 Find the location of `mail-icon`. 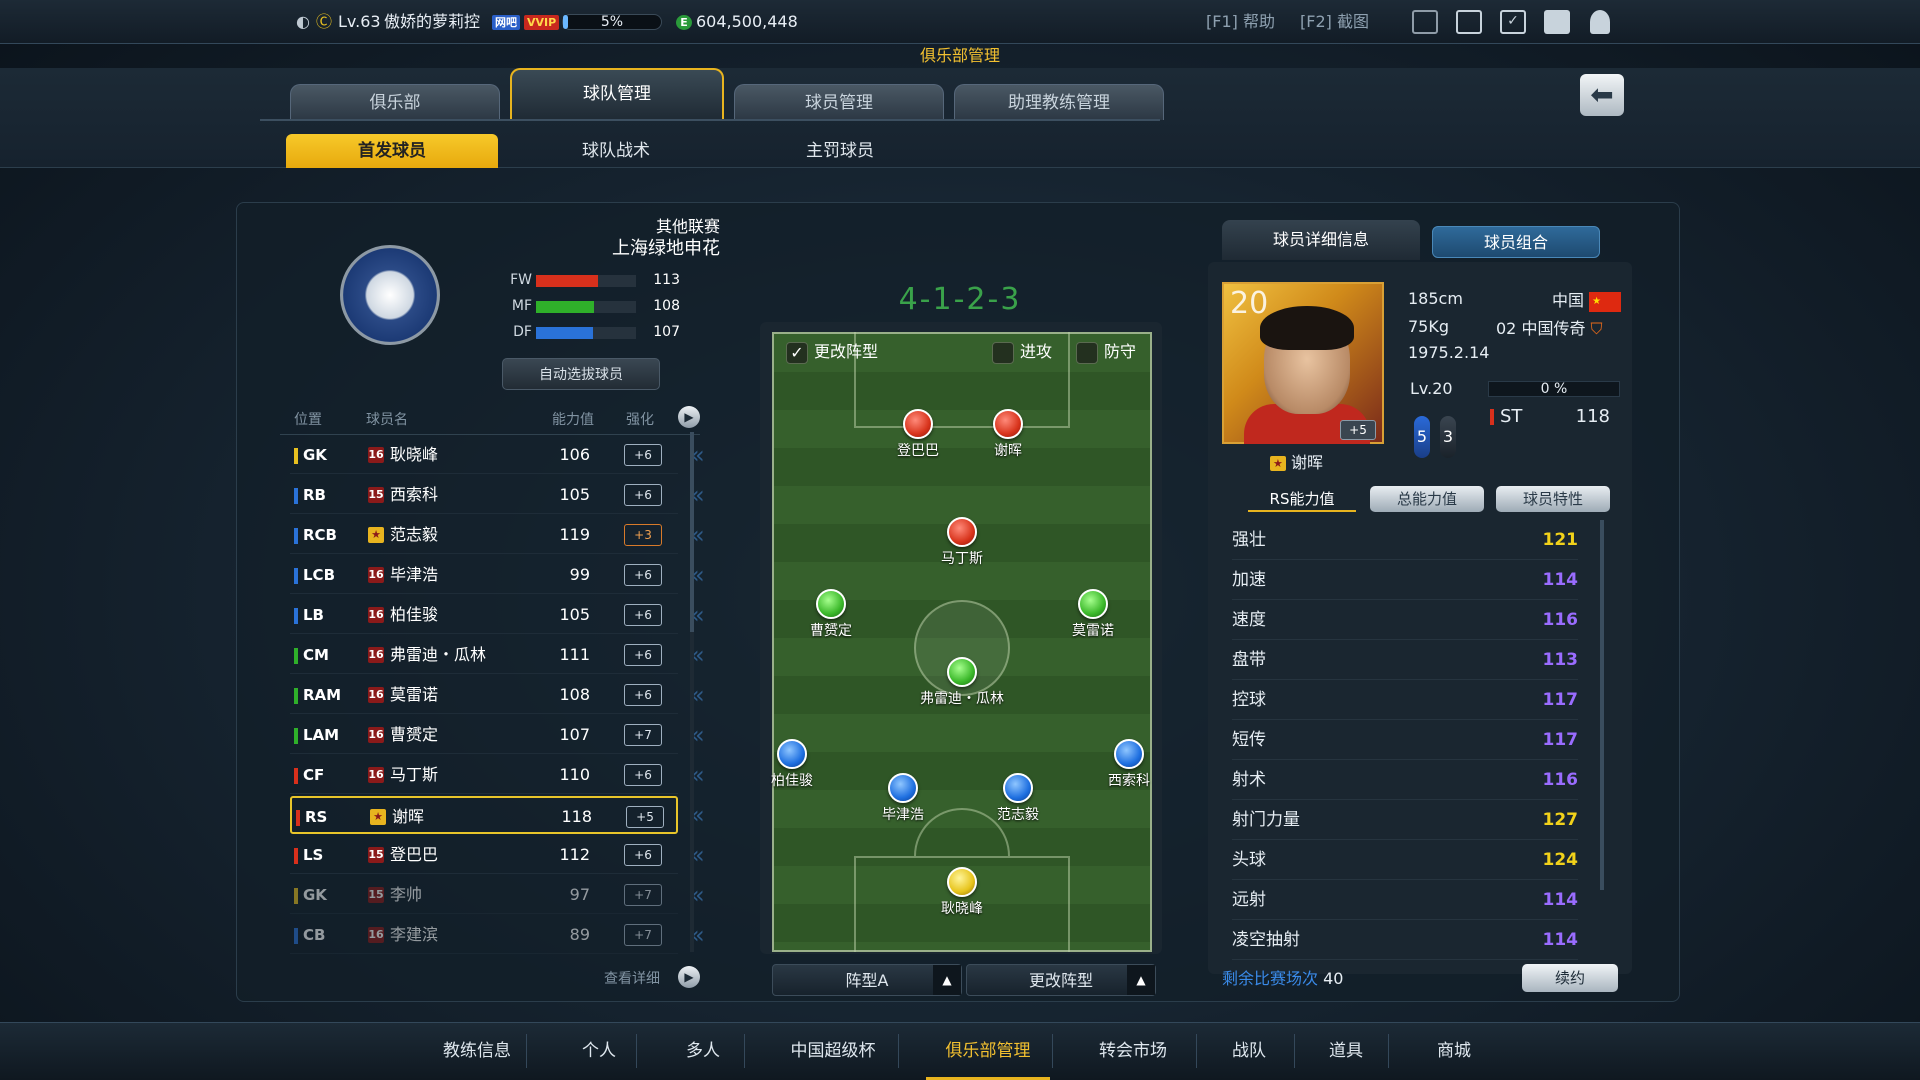

mail-icon is located at coordinates (1425, 22).